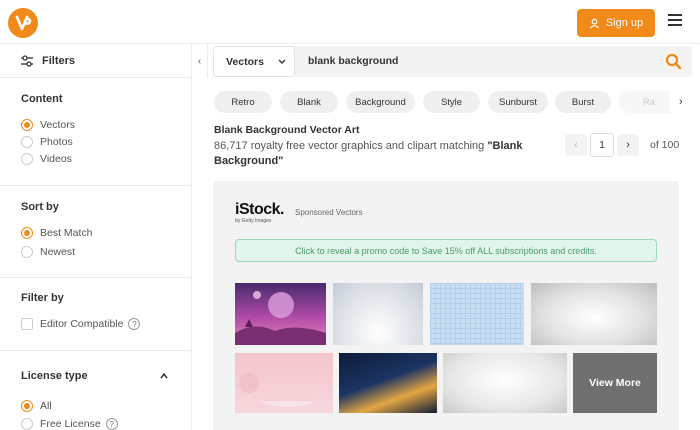  I want to click on filters-toggle: Filters, so click(96, 61).